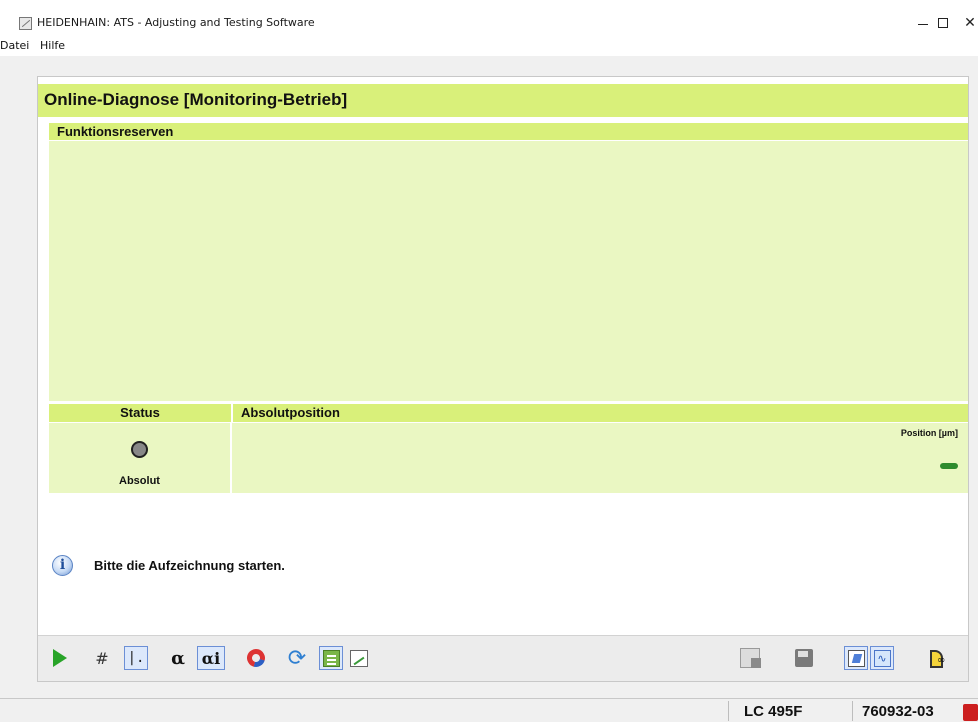 This screenshot has height=722, width=978. Describe the element at coordinates (508, 131) in the screenshot. I see `reserves-header: Funktionsreserven` at that location.